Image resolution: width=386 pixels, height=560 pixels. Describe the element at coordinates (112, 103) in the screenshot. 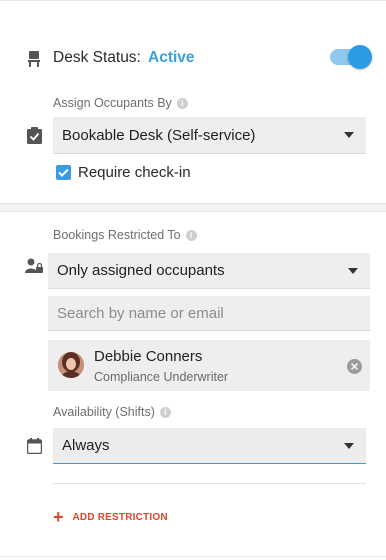

I see `assign-occupants-label-text: Assign Occupants By` at that location.